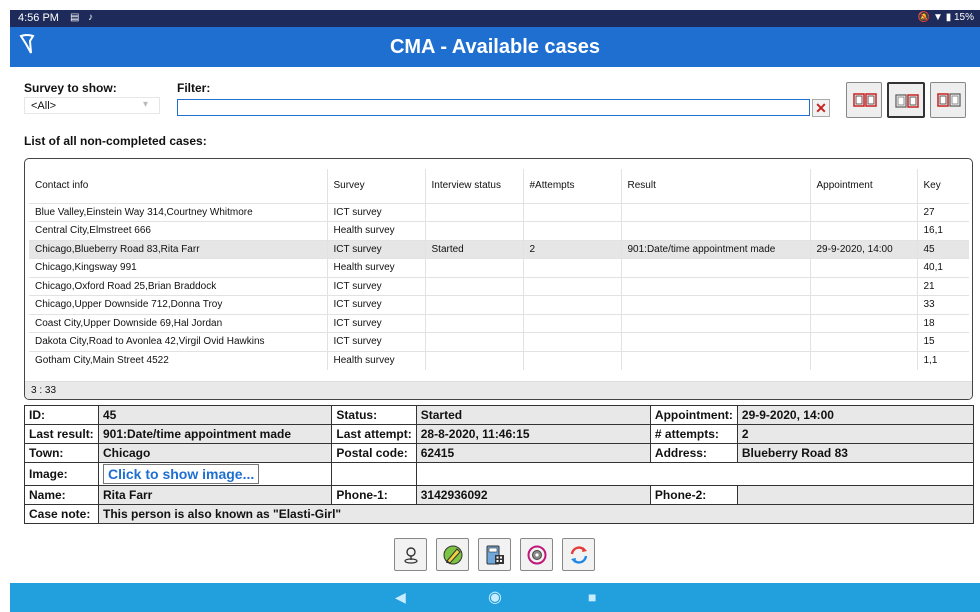 The width and height of the screenshot is (980, 612). Describe the element at coordinates (571, 186) in the screenshot. I see `column-header-attempts: #Attempts` at that location.